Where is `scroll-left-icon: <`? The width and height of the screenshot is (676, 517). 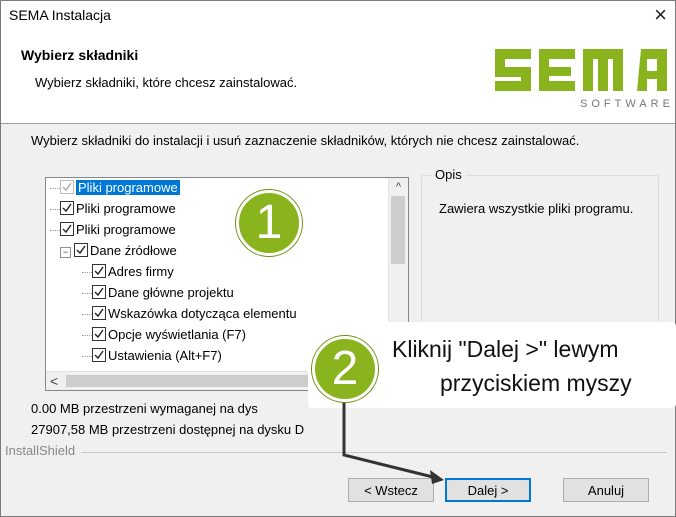 scroll-left-icon: < is located at coordinates (54, 381).